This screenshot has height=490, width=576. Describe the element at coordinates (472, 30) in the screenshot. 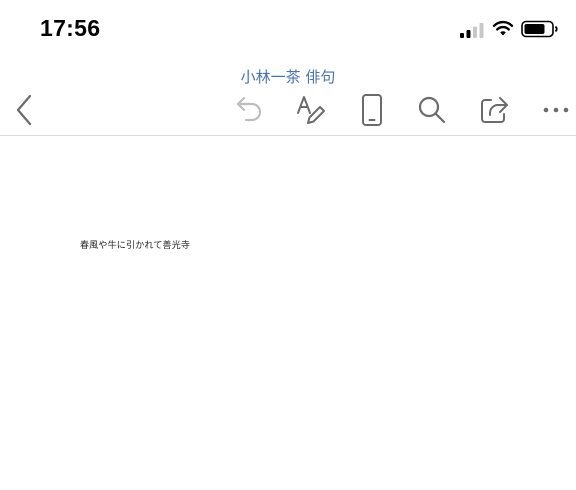

I see `signal-icon` at that location.